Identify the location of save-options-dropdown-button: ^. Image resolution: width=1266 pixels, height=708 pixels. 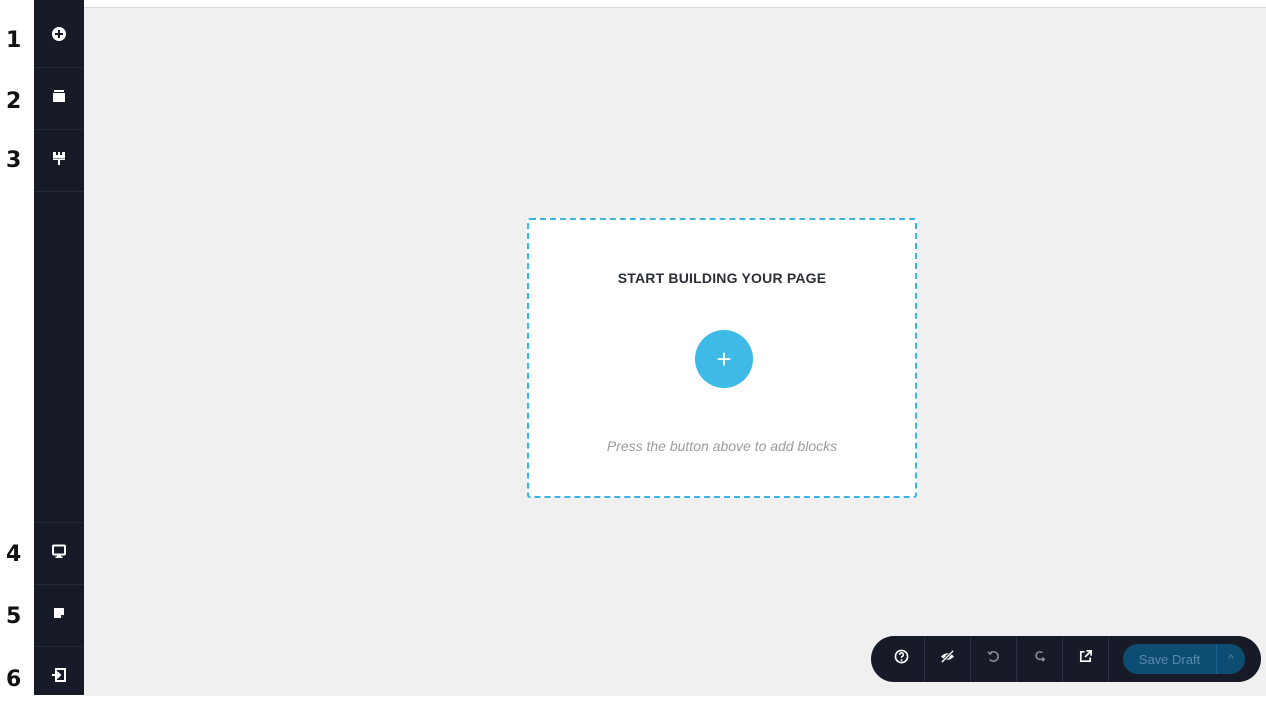
(1231, 659).